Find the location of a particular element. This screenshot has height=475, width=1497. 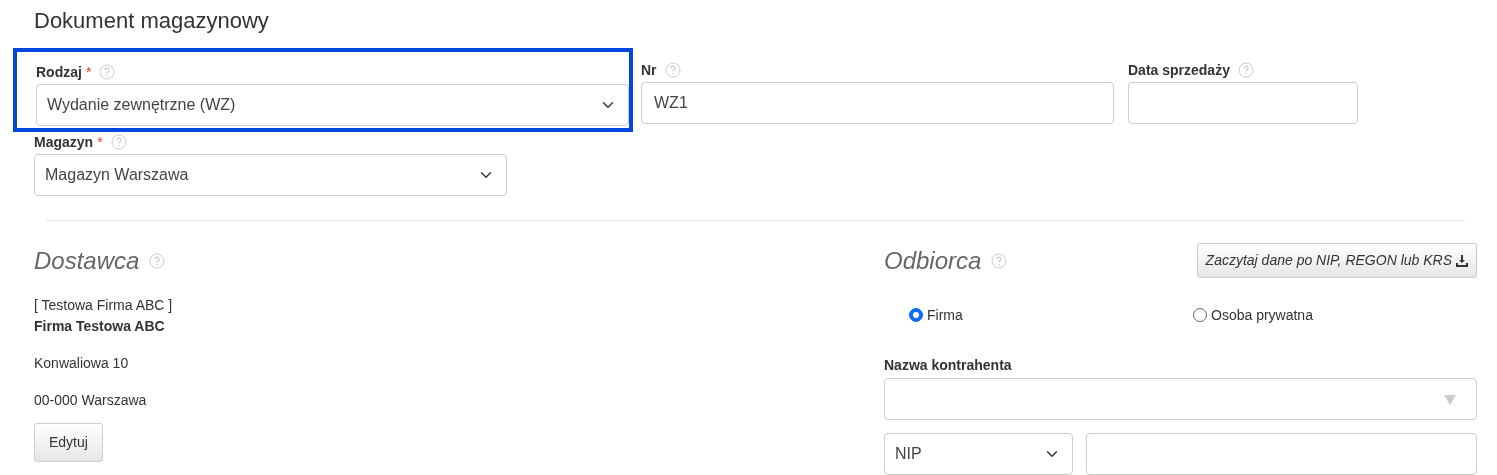

page-title: Dokument magazynowy is located at coordinates (152, 21).